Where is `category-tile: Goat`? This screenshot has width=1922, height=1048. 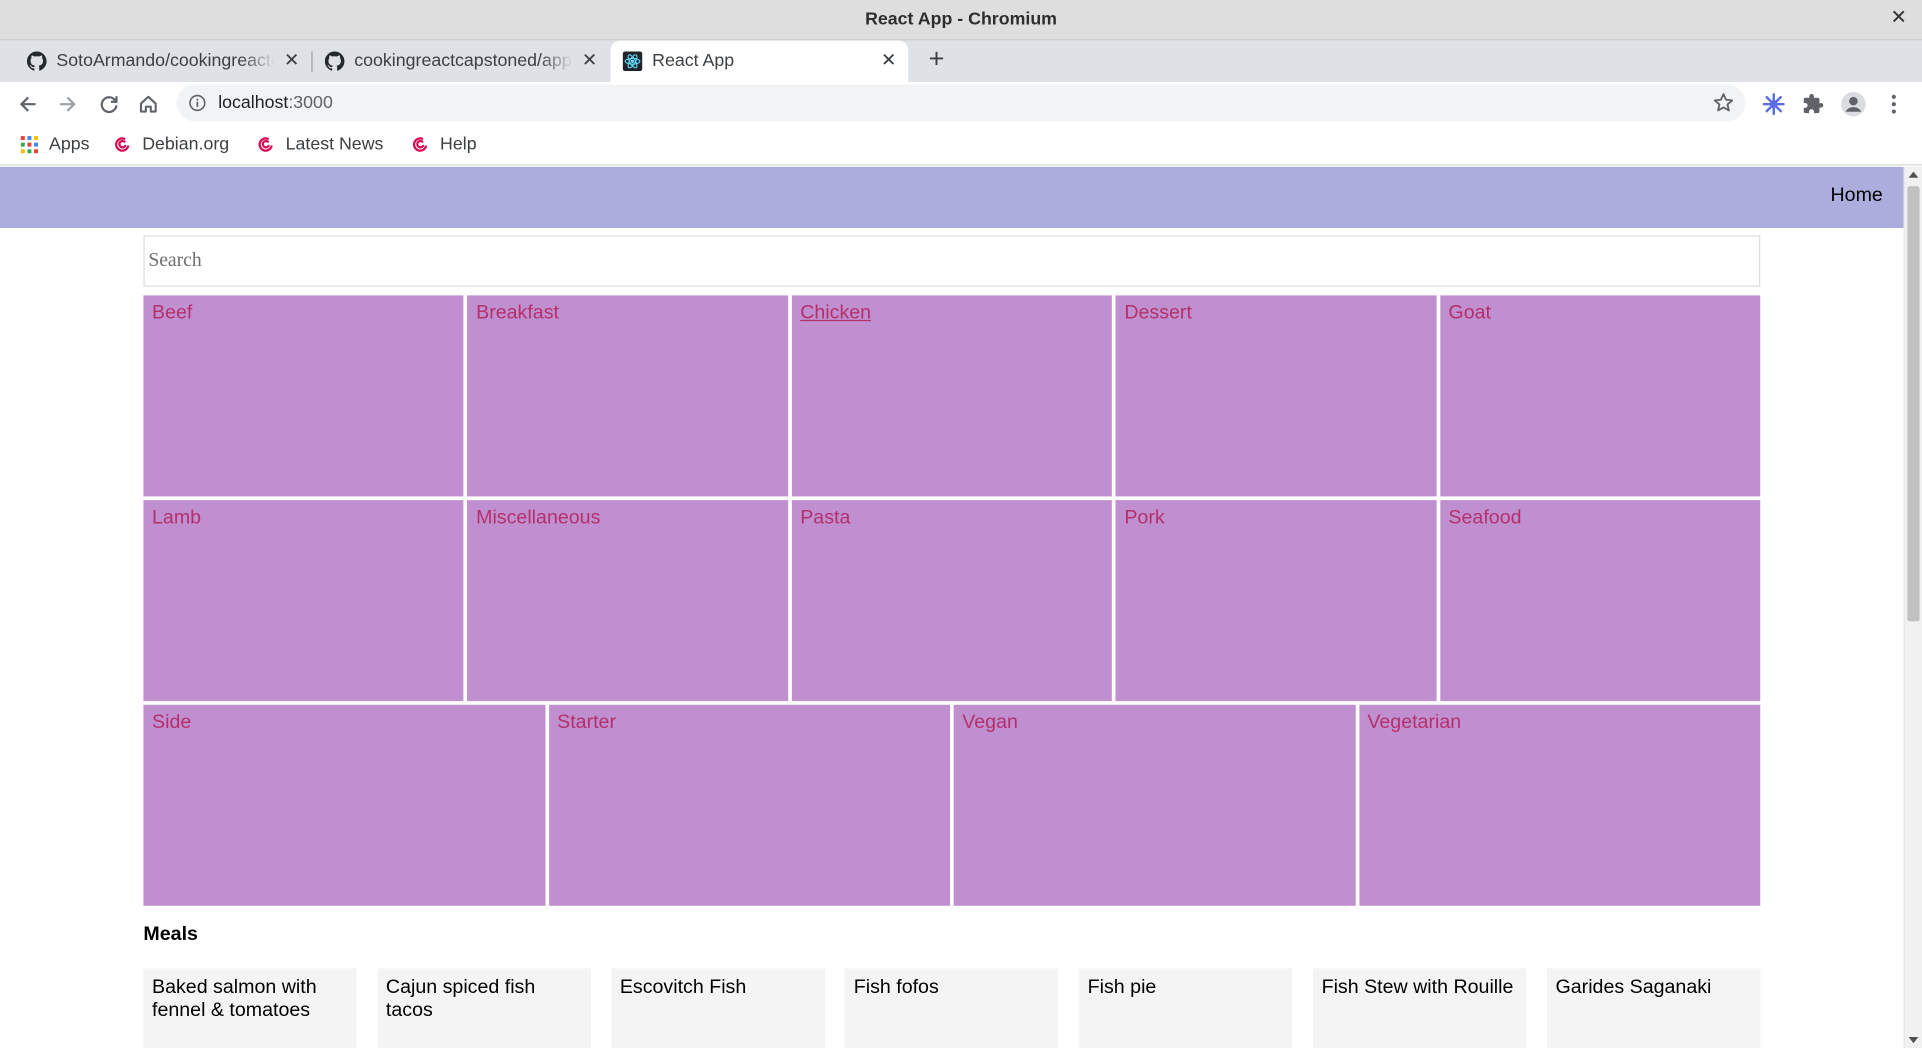 category-tile: Goat is located at coordinates (1600, 396).